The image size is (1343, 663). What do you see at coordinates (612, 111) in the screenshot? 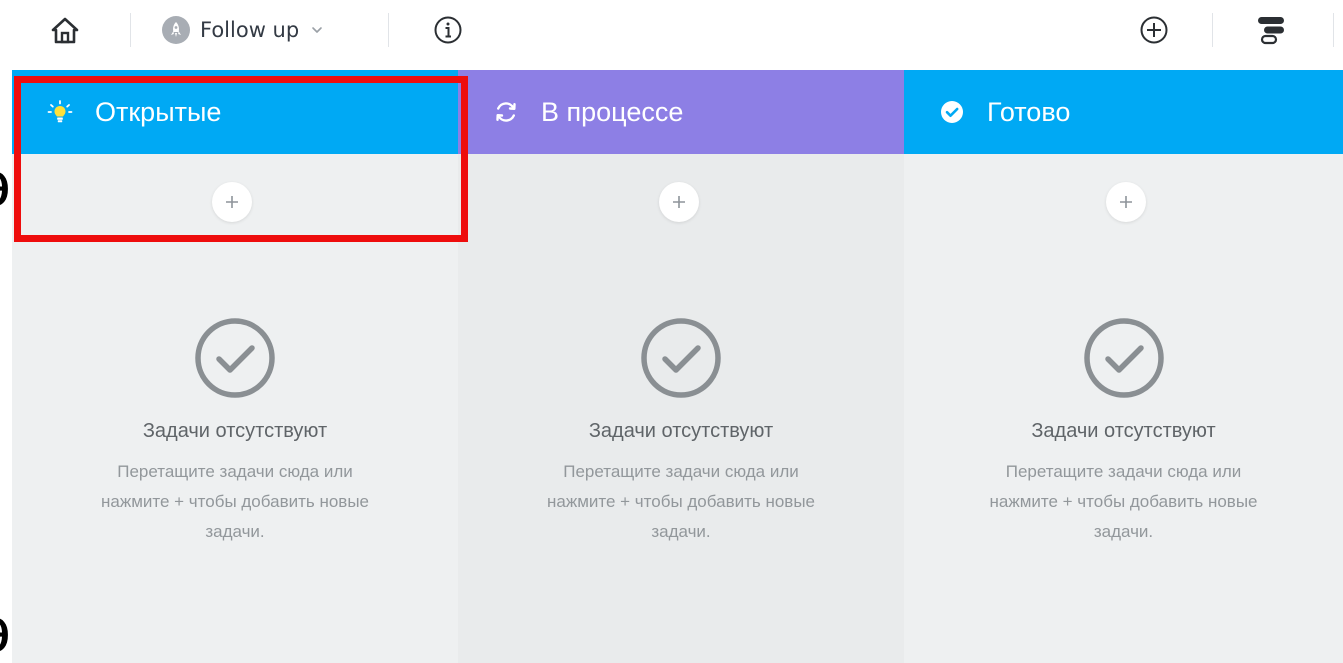
I see `column-title: В процессе` at bounding box center [612, 111].